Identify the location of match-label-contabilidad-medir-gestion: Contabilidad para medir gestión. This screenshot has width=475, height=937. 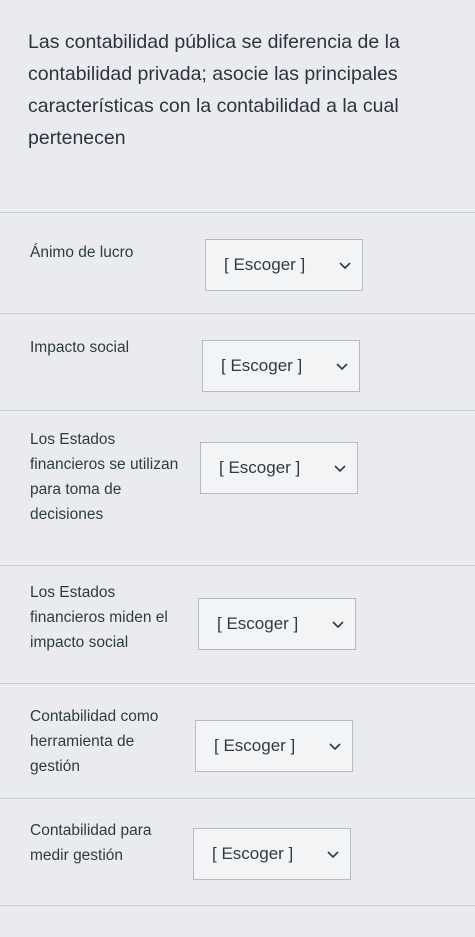
(91, 843).